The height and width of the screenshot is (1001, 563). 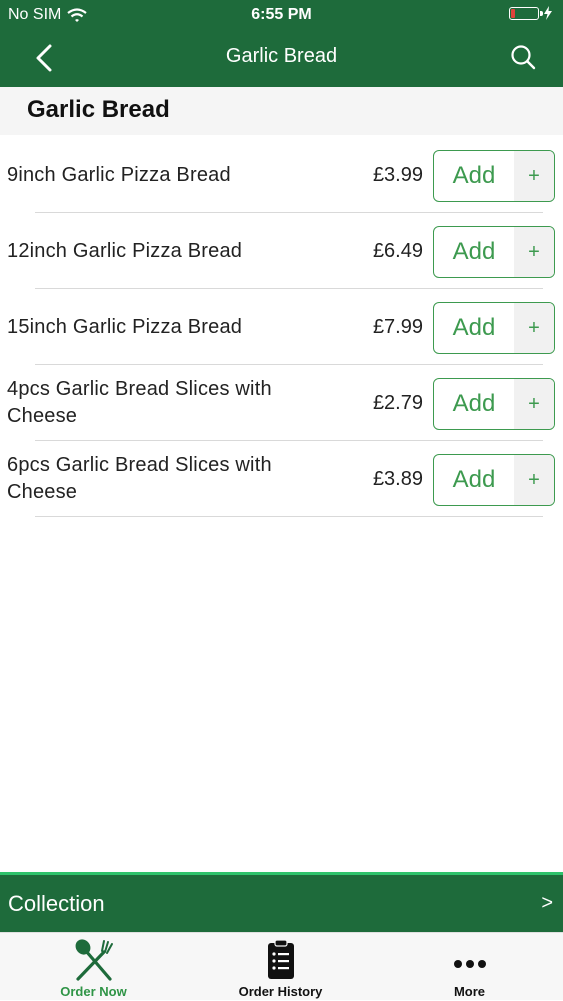 I want to click on item-name: 15inch Garlic Pizza Bread, so click(x=125, y=326).